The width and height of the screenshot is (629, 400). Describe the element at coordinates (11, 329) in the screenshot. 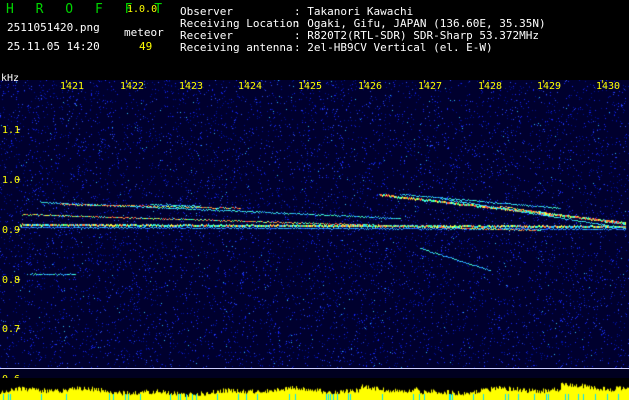

I see `freq-tick-label: 0.7` at that location.